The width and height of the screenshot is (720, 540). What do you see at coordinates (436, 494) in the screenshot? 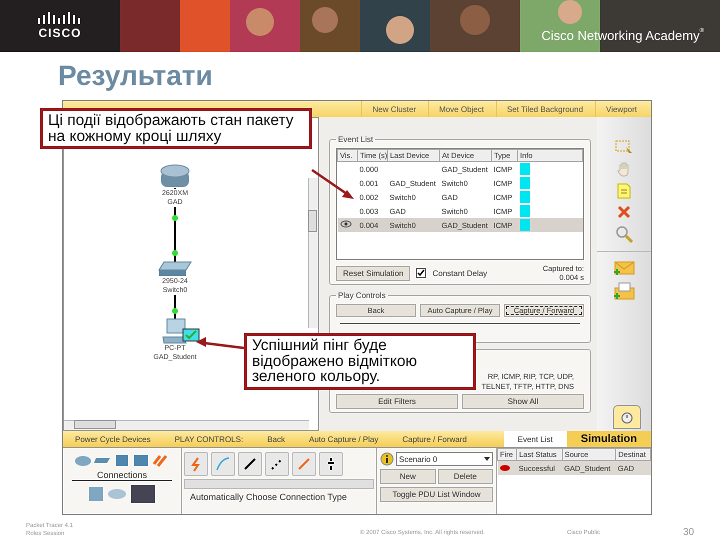
I see `toggle-button: Toggle PDU List Window` at bounding box center [436, 494].